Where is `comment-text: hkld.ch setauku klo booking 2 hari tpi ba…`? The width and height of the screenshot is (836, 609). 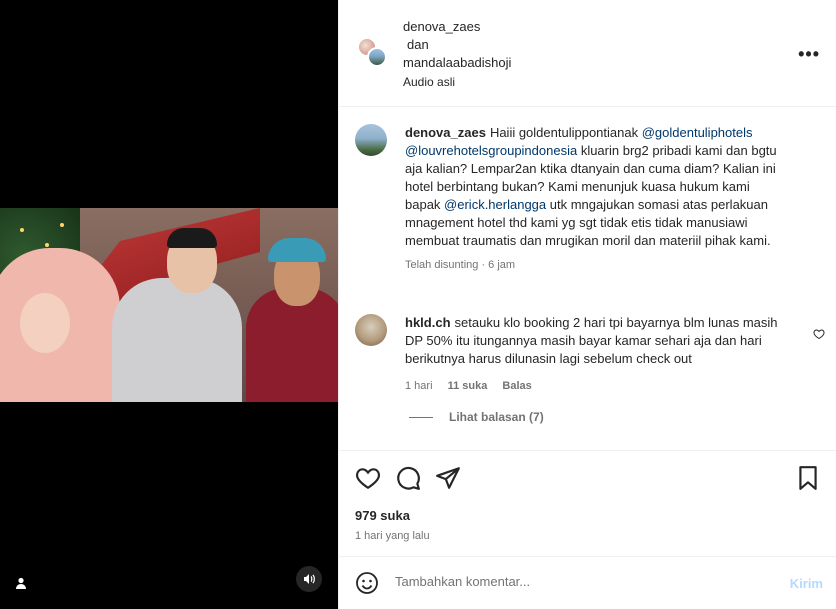 comment-text: hkld.ch setauku klo booking 2 hari tpi ba… is located at coordinates (591, 340).